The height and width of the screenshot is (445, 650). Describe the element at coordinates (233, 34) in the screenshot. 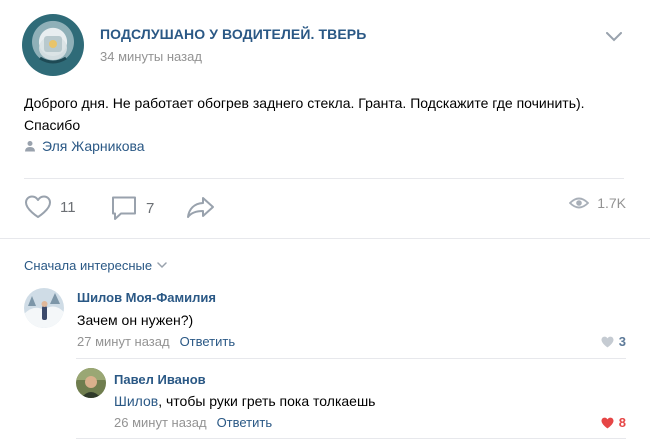

I see `group-name: ПОДСЛУШАНО У ВОДИТЕЛЕЙ. ТВЕРЬ` at that location.